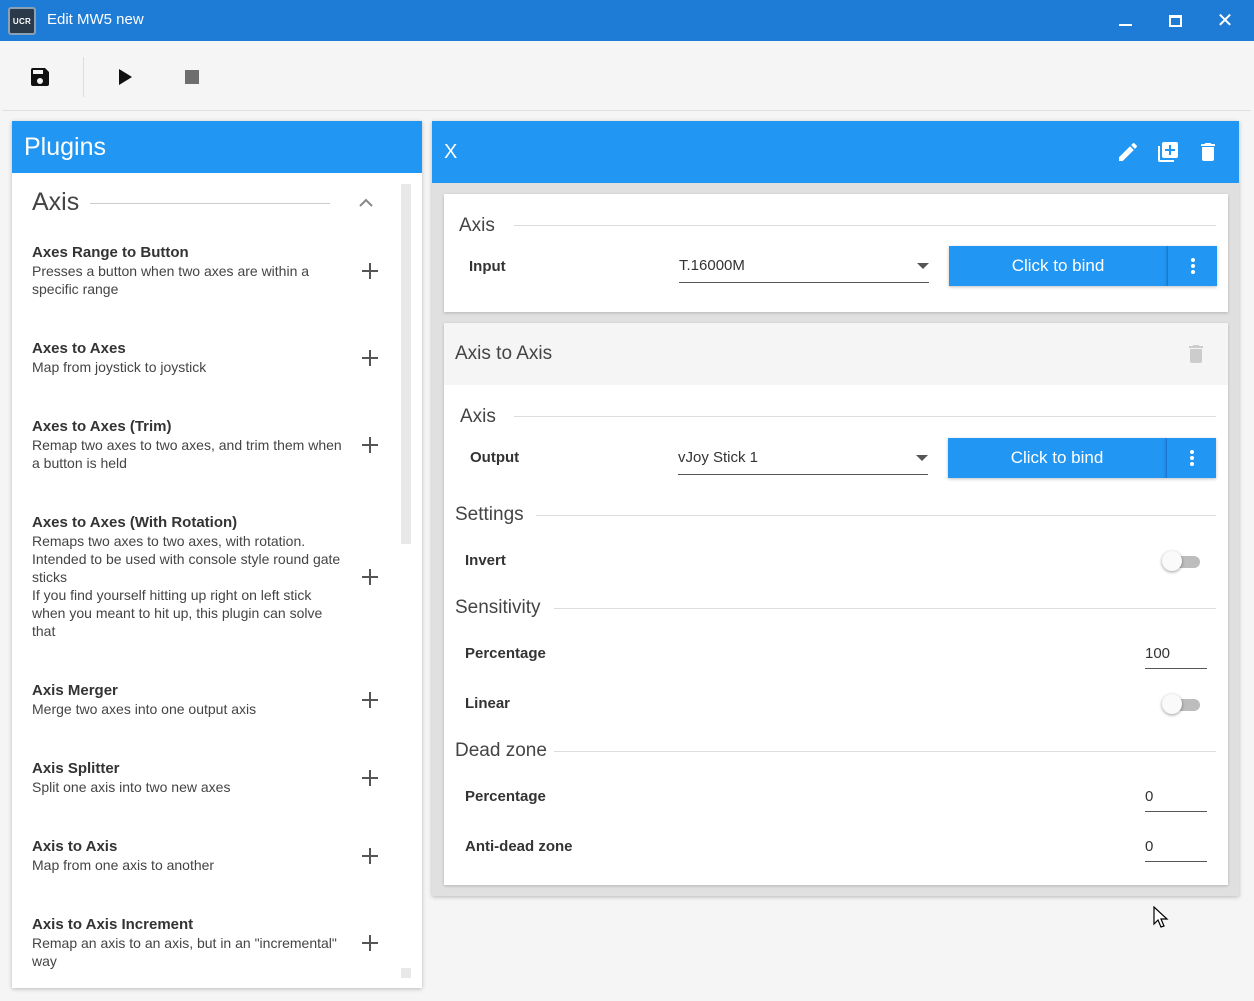  Describe the element at coordinates (113, 924) in the screenshot. I see `plugin-name: Axis to Axis Increment` at that location.